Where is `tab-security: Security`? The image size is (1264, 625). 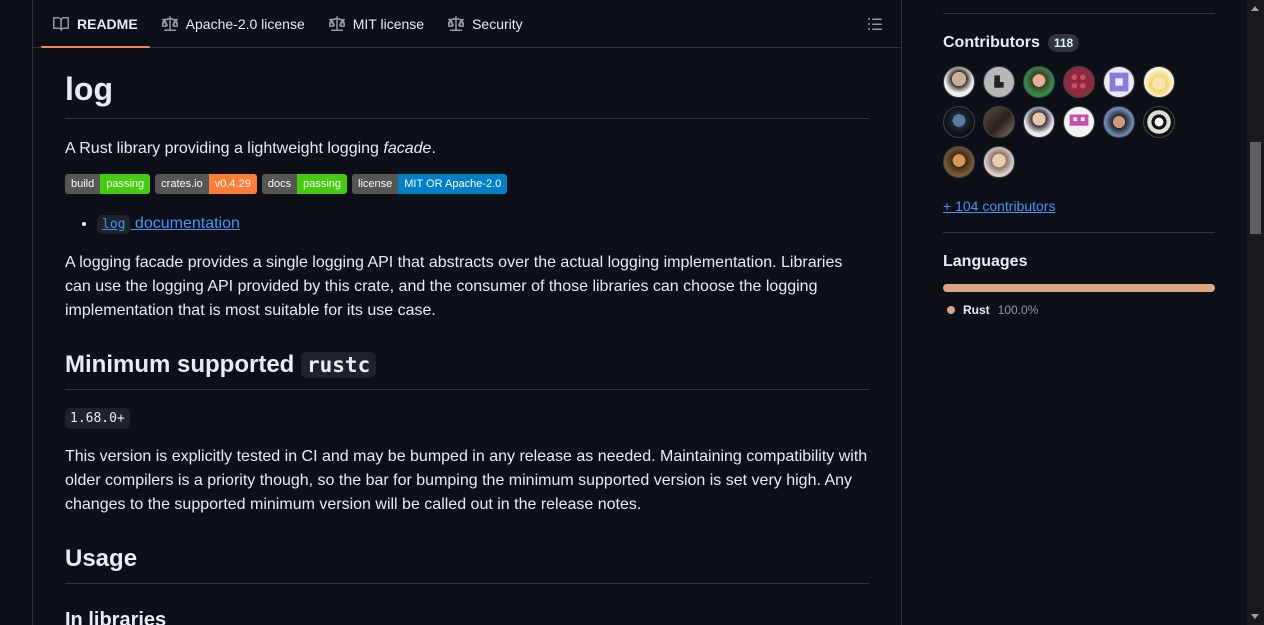 tab-security: Security is located at coordinates (485, 23).